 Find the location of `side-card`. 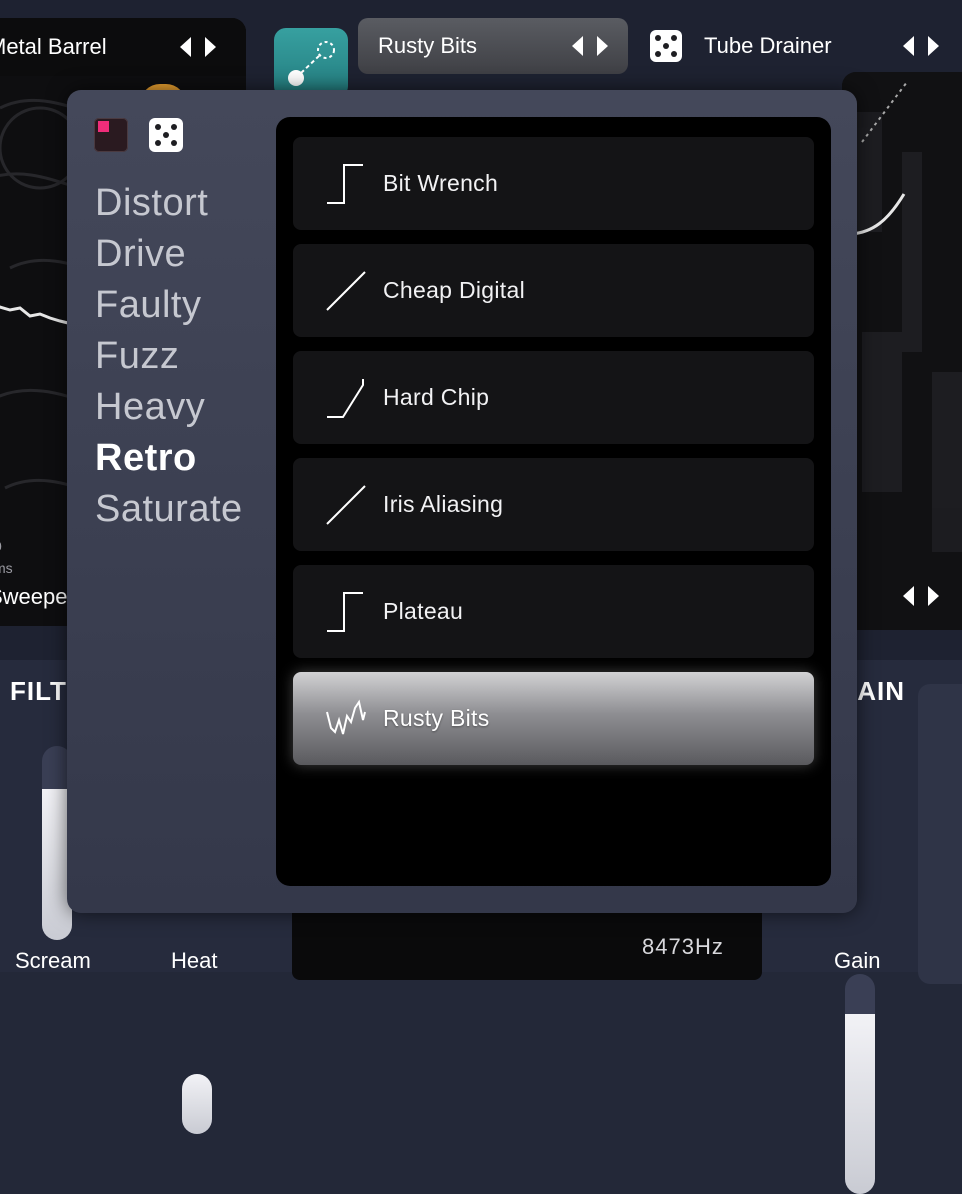

side-card is located at coordinates (940, 834).